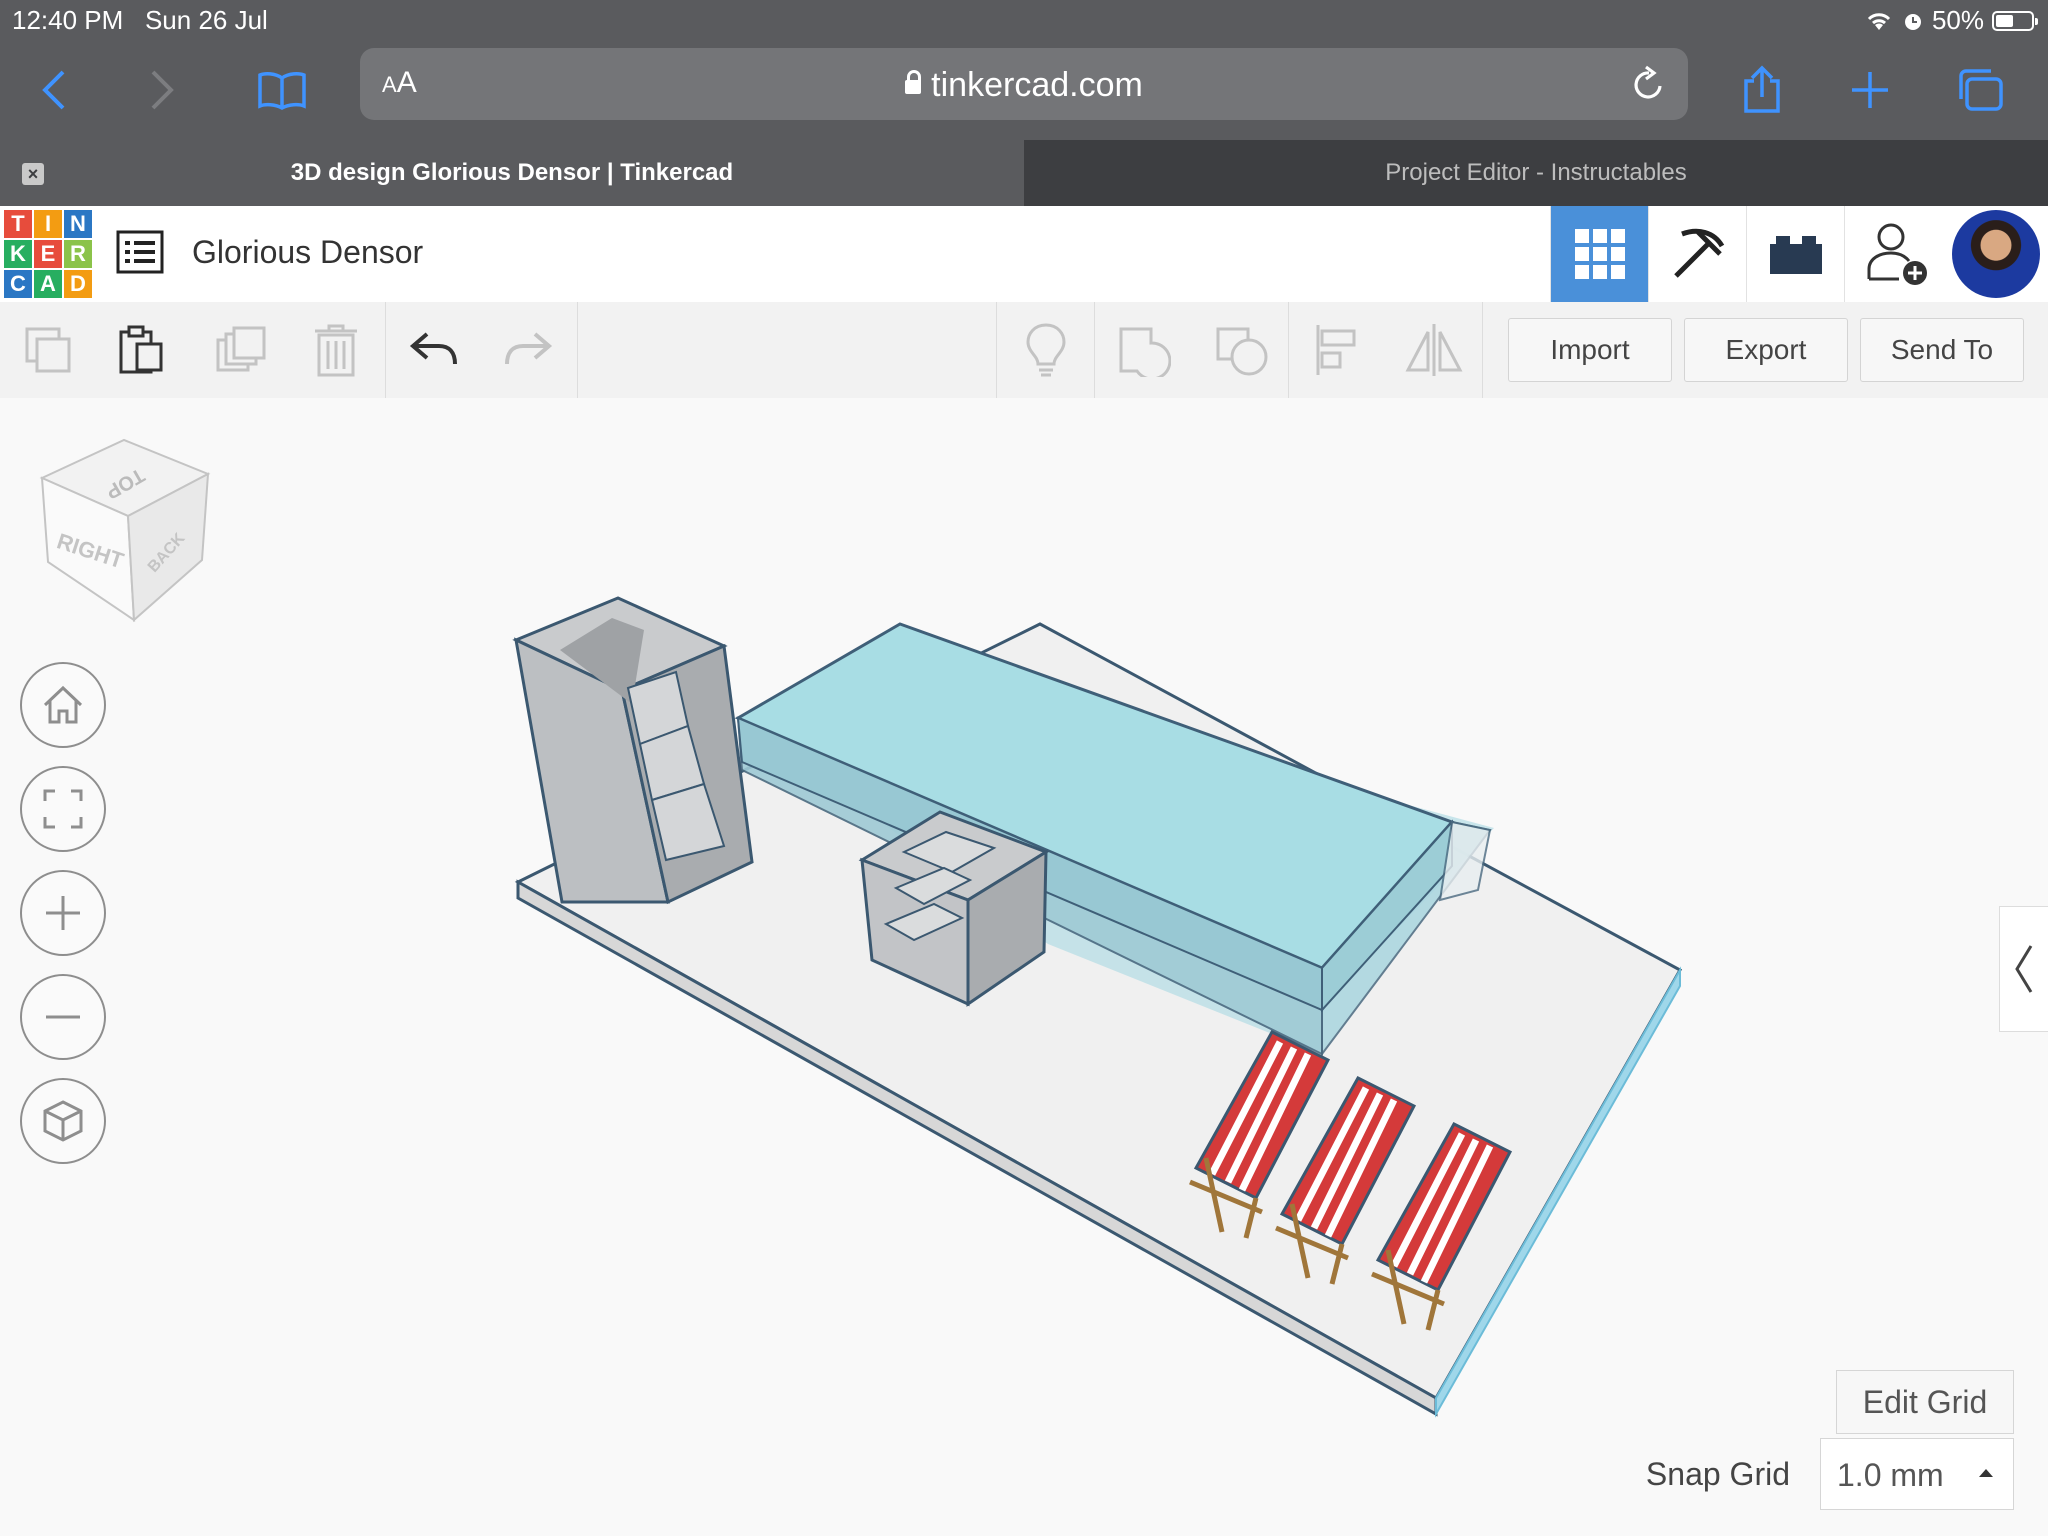  I want to click on ungroup-button, so click(1242, 350).